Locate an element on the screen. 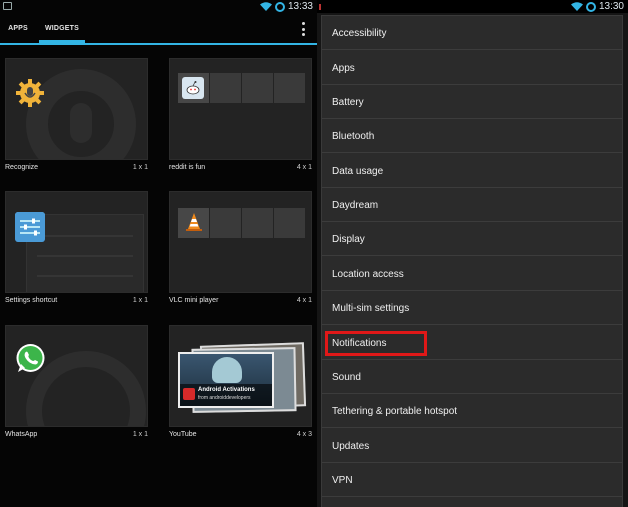  menu-item-apps: Apps is located at coordinates (472, 68).